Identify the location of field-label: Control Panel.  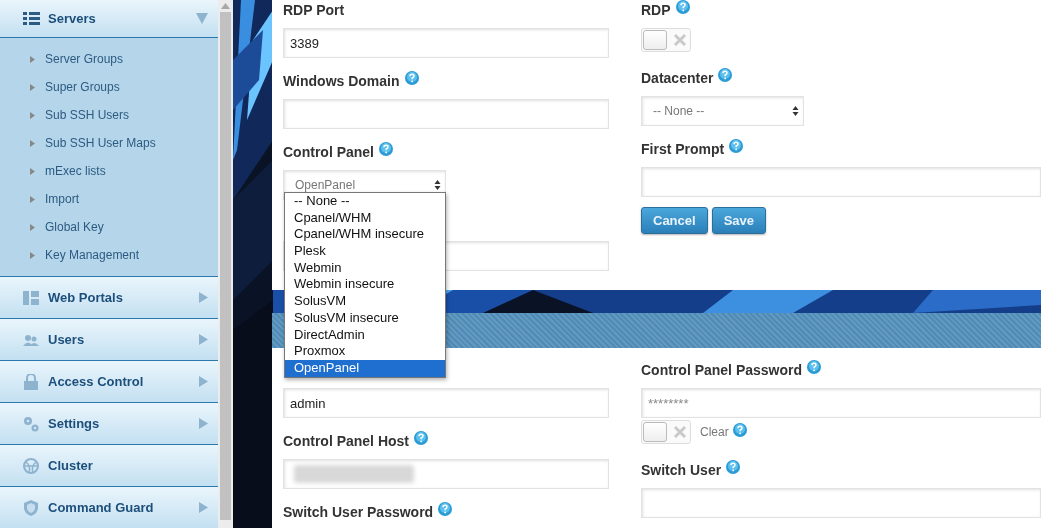
(328, 152).